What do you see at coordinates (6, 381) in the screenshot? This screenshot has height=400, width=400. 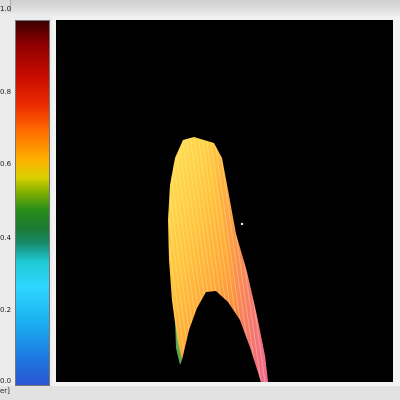 I see `colorbar-tick-label: 0.0` at bounding box center [6, 381].